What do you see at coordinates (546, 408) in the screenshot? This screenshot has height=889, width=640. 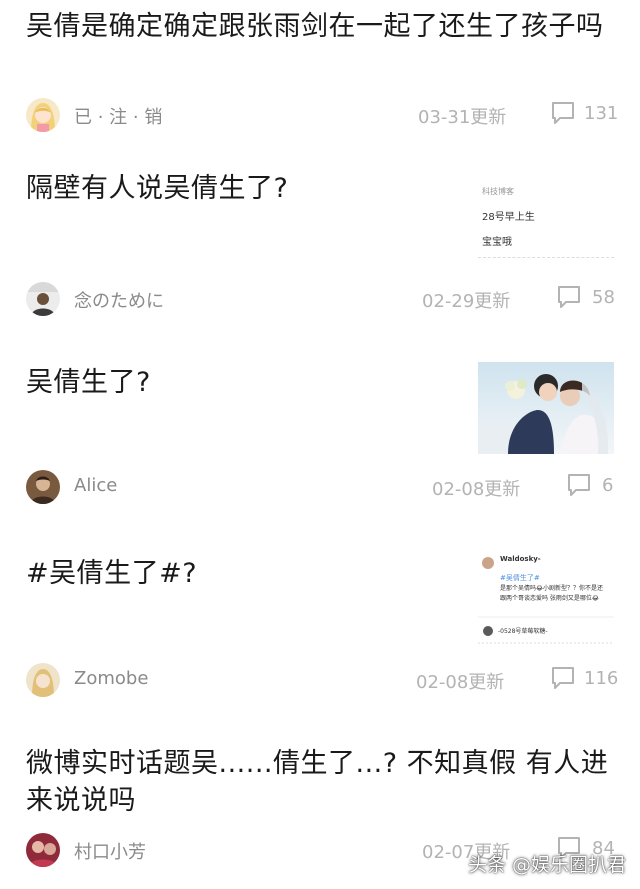 I see `wedding-photo-thumbnail` at bounding box center [546, 408].